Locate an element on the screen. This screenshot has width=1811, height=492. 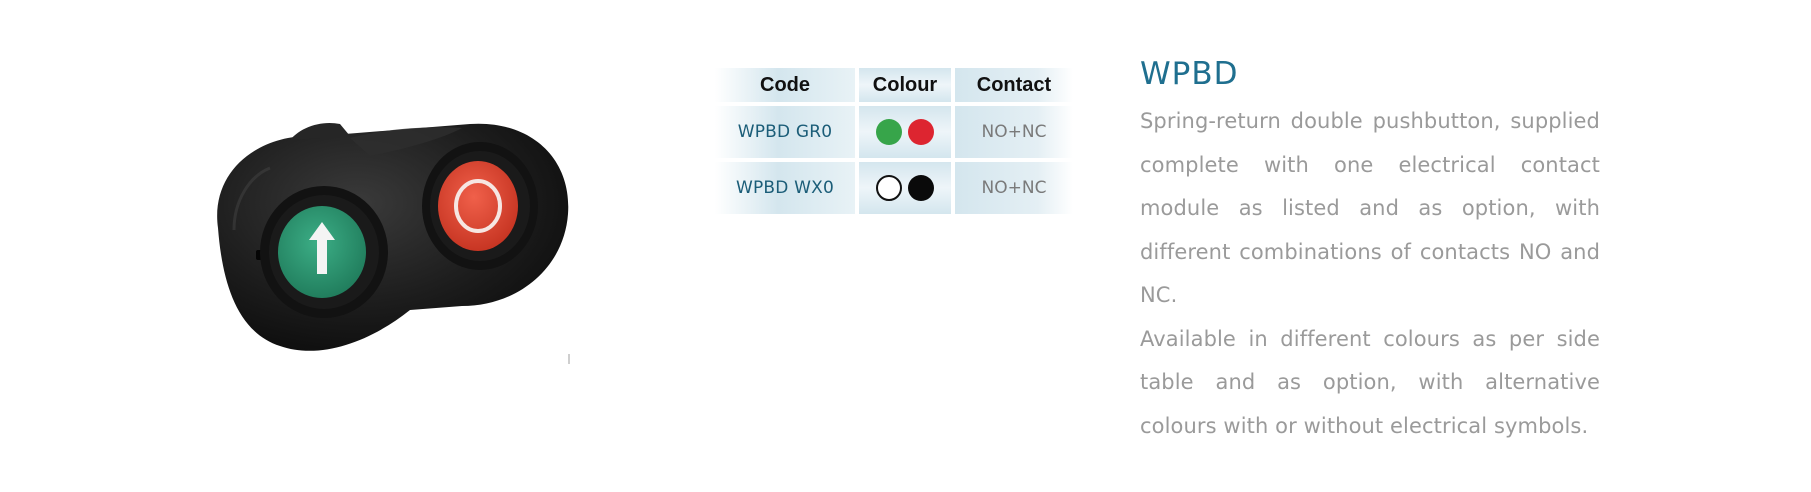
table-row: WPBD WX0 NO+NC is located at coordinates (894, 188).